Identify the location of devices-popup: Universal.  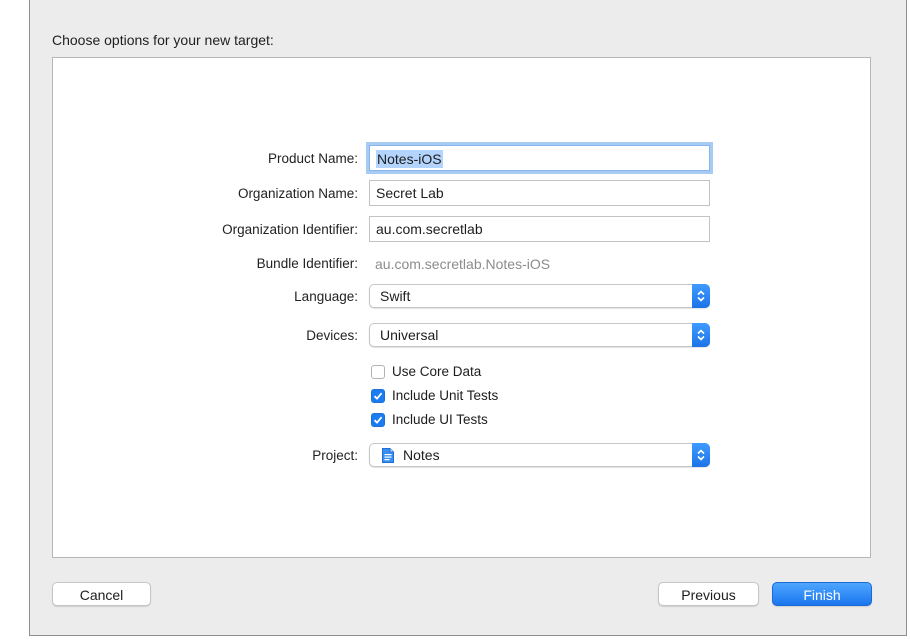
(539, 335).